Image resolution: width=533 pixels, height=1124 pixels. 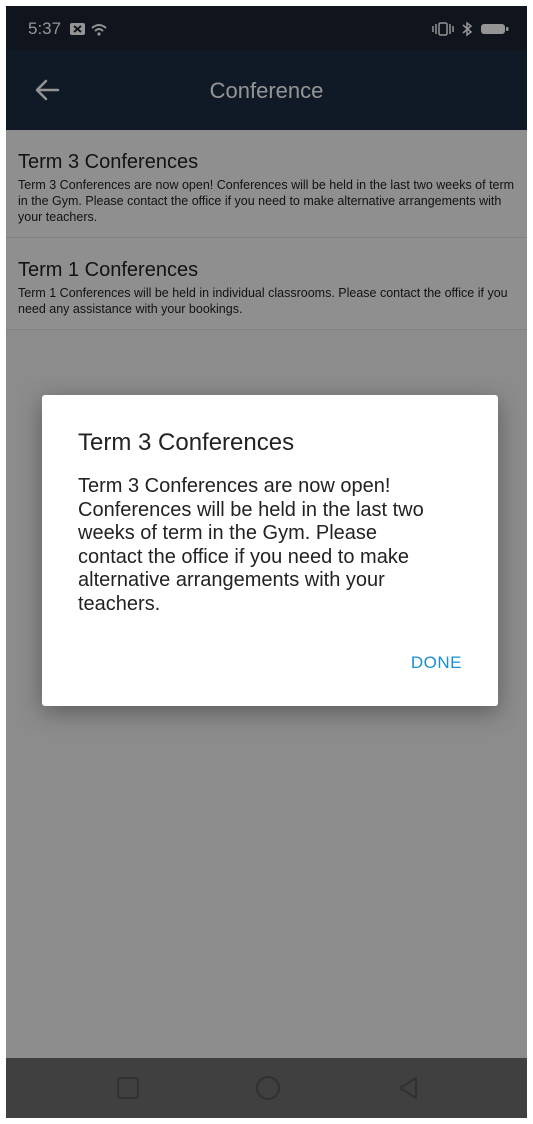 What do you see at coordinates (186, 442) in the screenshot?
I see `dialog-title: Term 3 Conferences` at bounding box center [186, 442].